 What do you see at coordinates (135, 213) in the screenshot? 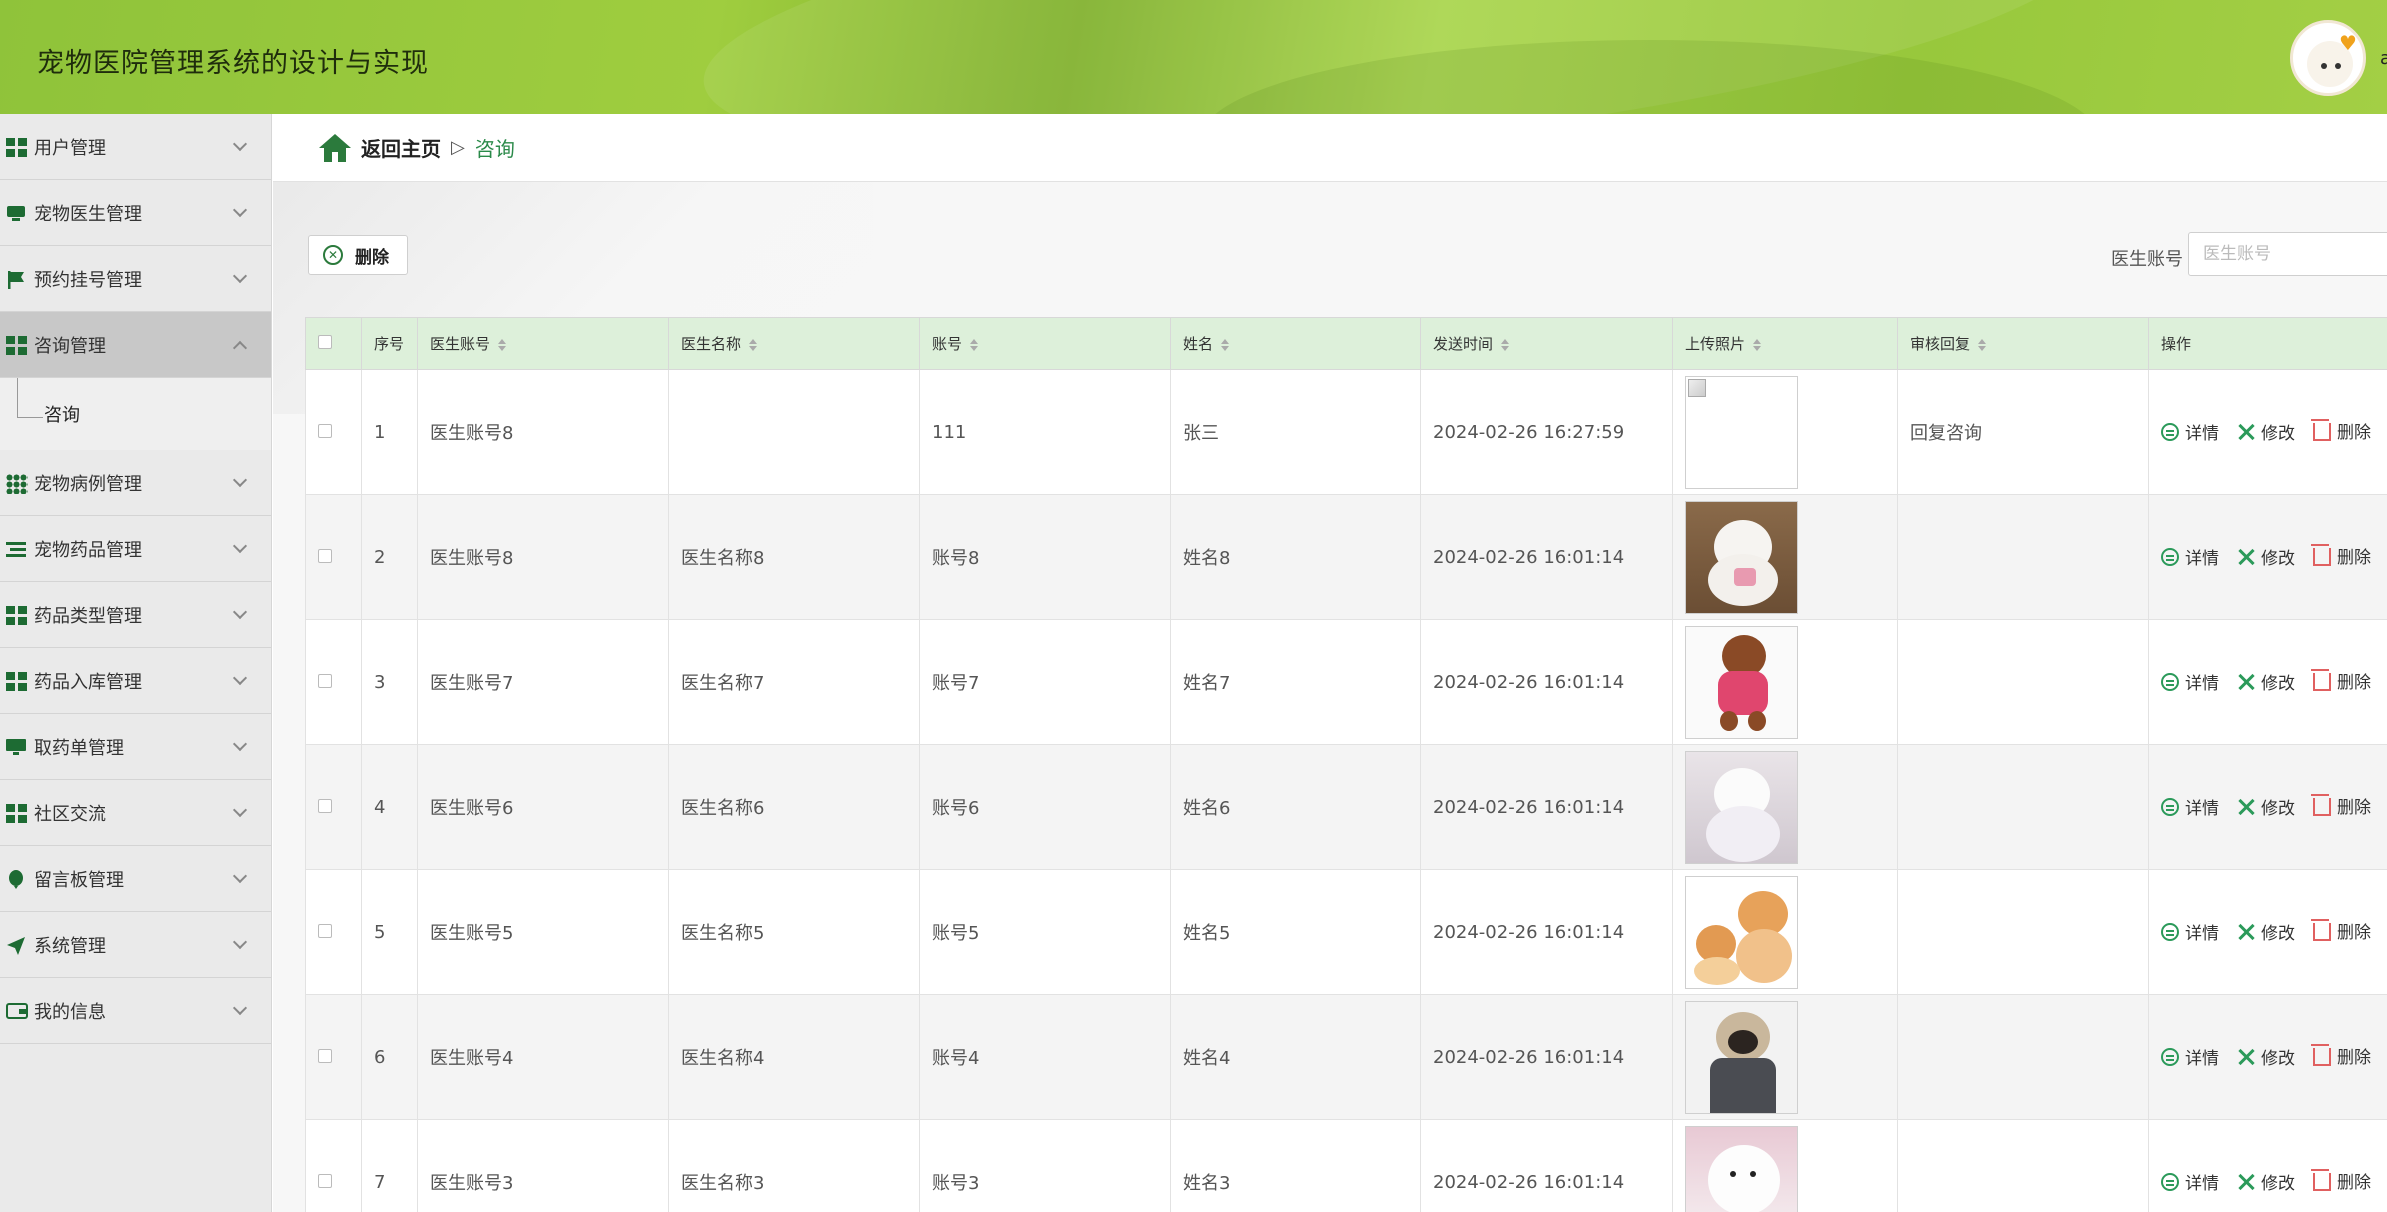
I see `sidebar-item-doctor-management: 宠物医生管理` at bounding box center [135, 213].